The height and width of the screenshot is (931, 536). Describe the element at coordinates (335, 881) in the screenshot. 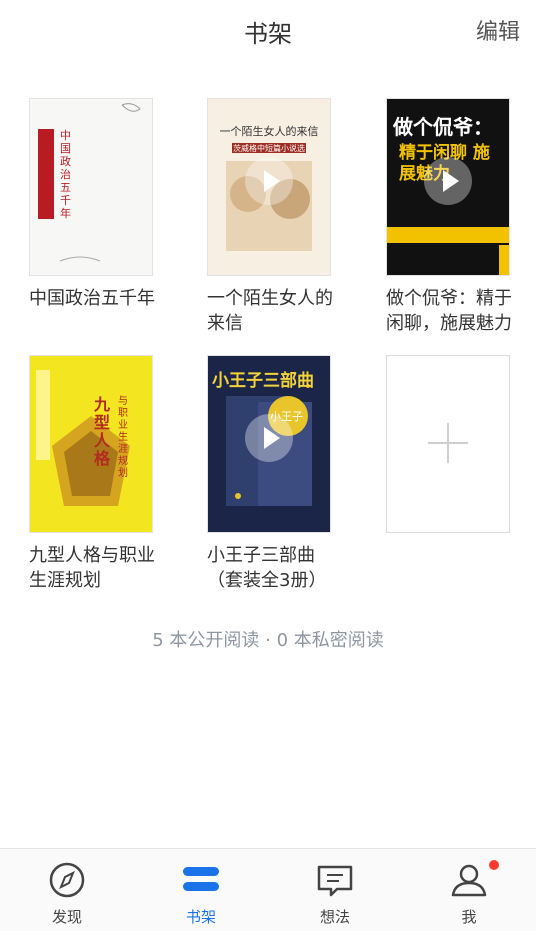

I see `message-icon` at that location.